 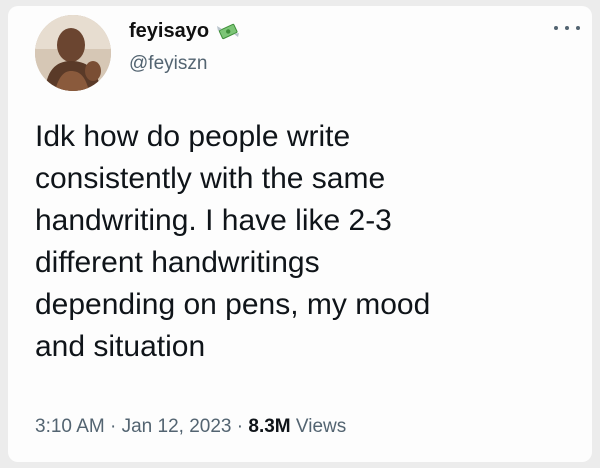 What do you see at coordinates (177, 262) in the screenshot?
I see `tweet-text-line: different handwritings` at bounding box center [177, 262].